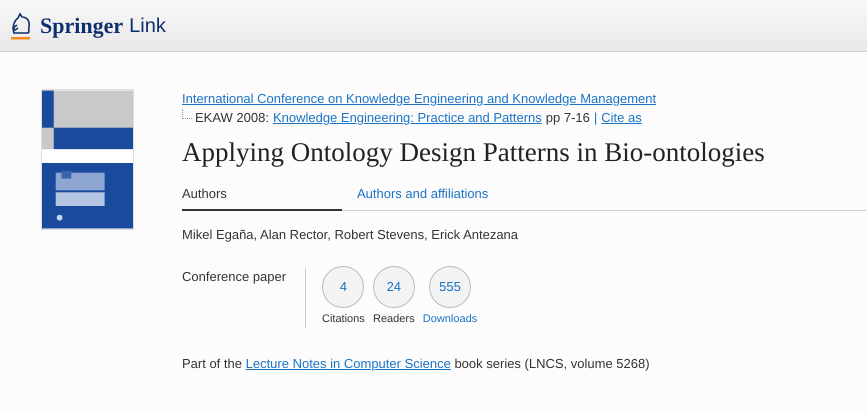  Describe the element at coordinates (343, 287) in the screenshot. I see `metric-count: 4` at that location.